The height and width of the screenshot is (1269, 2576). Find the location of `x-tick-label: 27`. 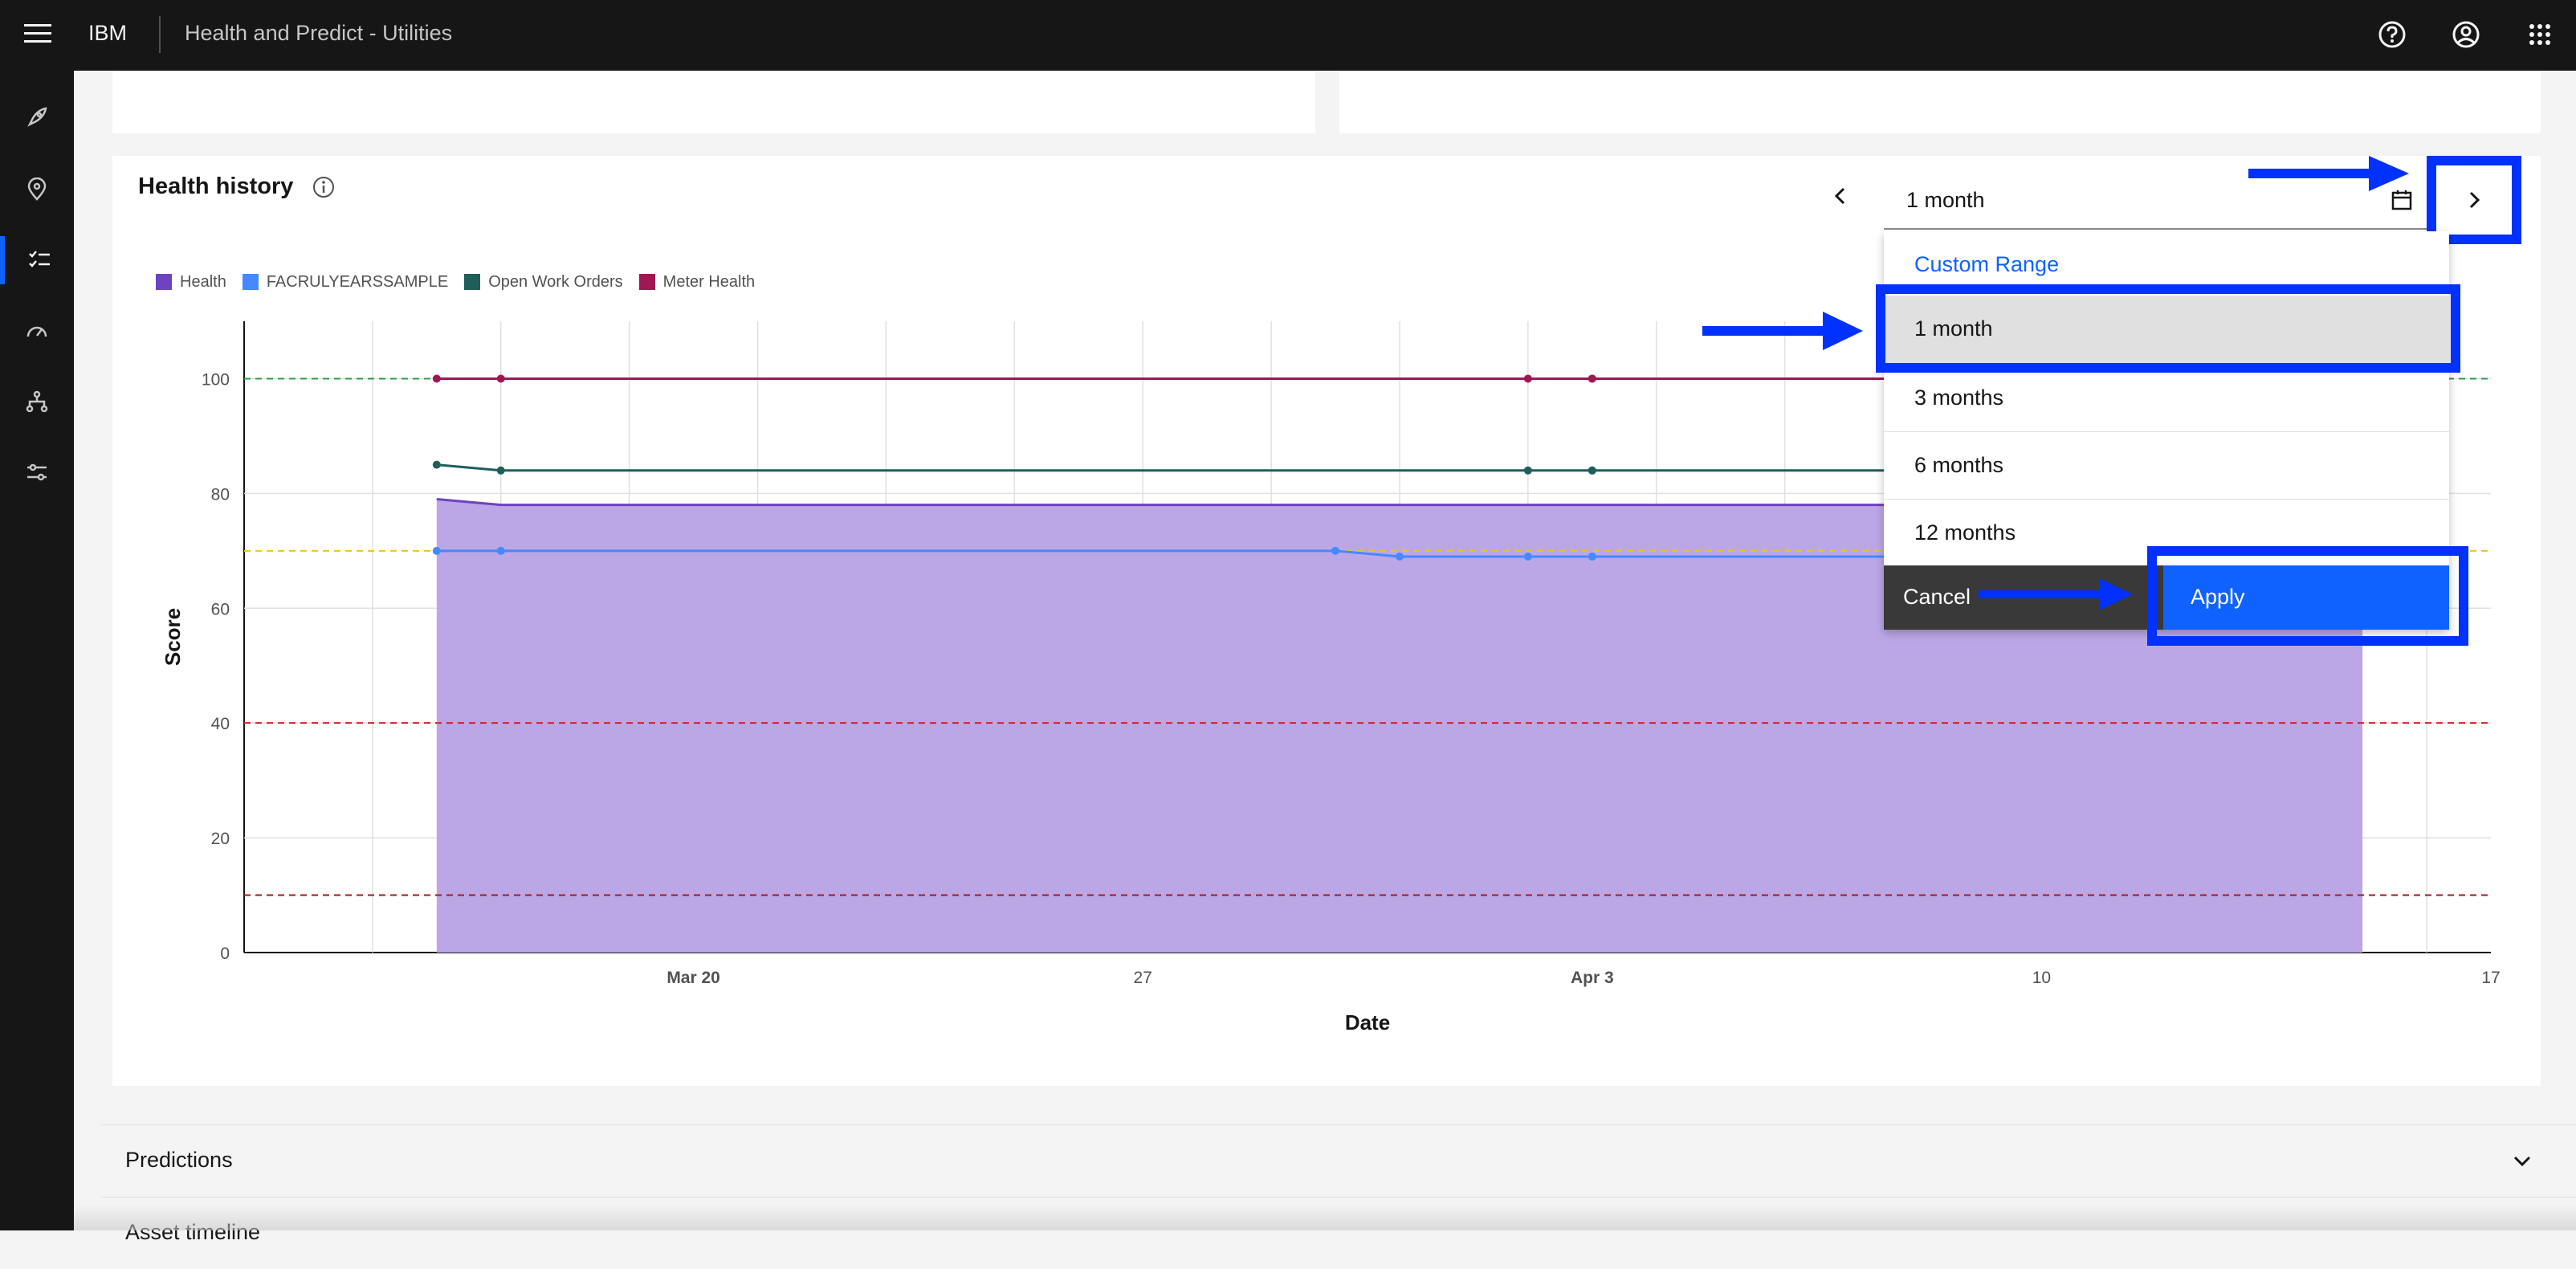

x-tick-label: 27 is located at coordinates (1143, 978).